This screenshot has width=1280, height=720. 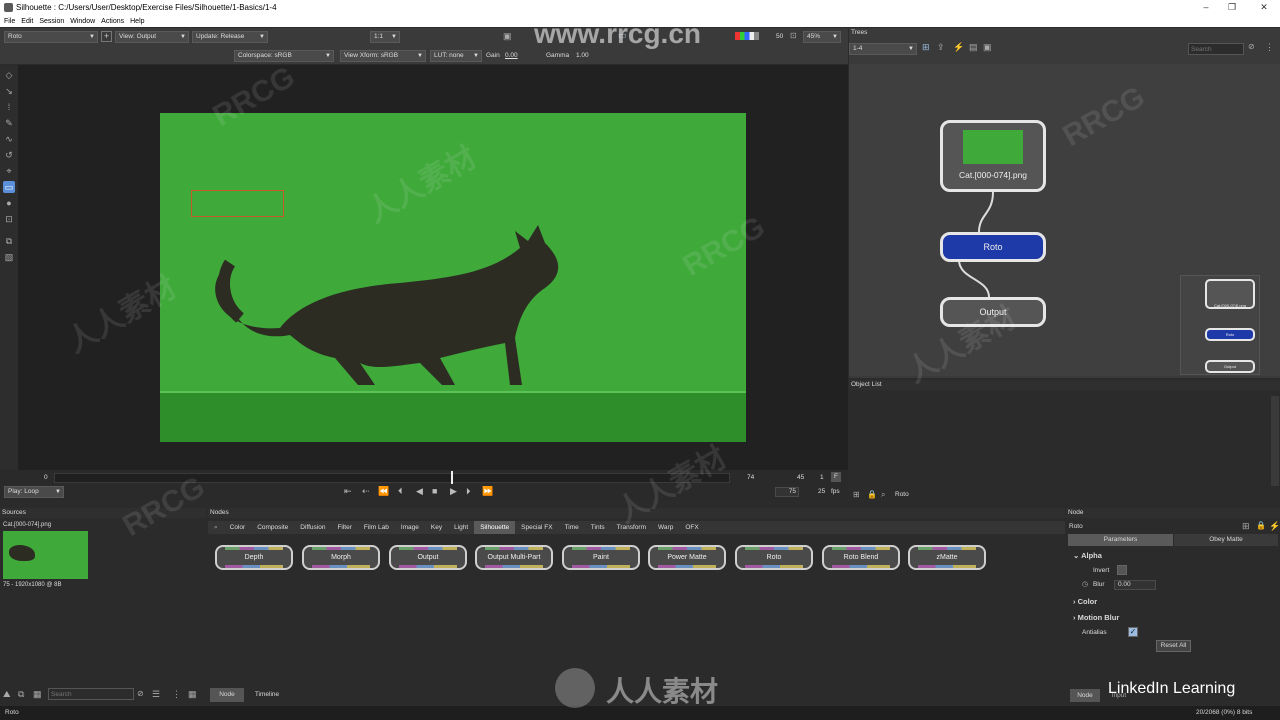 I want to click on menu-help: Help, so click(x=137, y=21).